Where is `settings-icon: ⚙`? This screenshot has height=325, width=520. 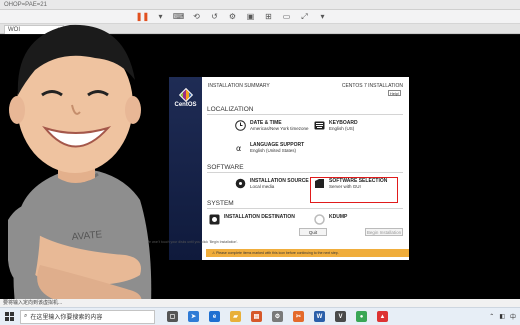
settings-icon: ⚙ is located at coordinates (277, 316).